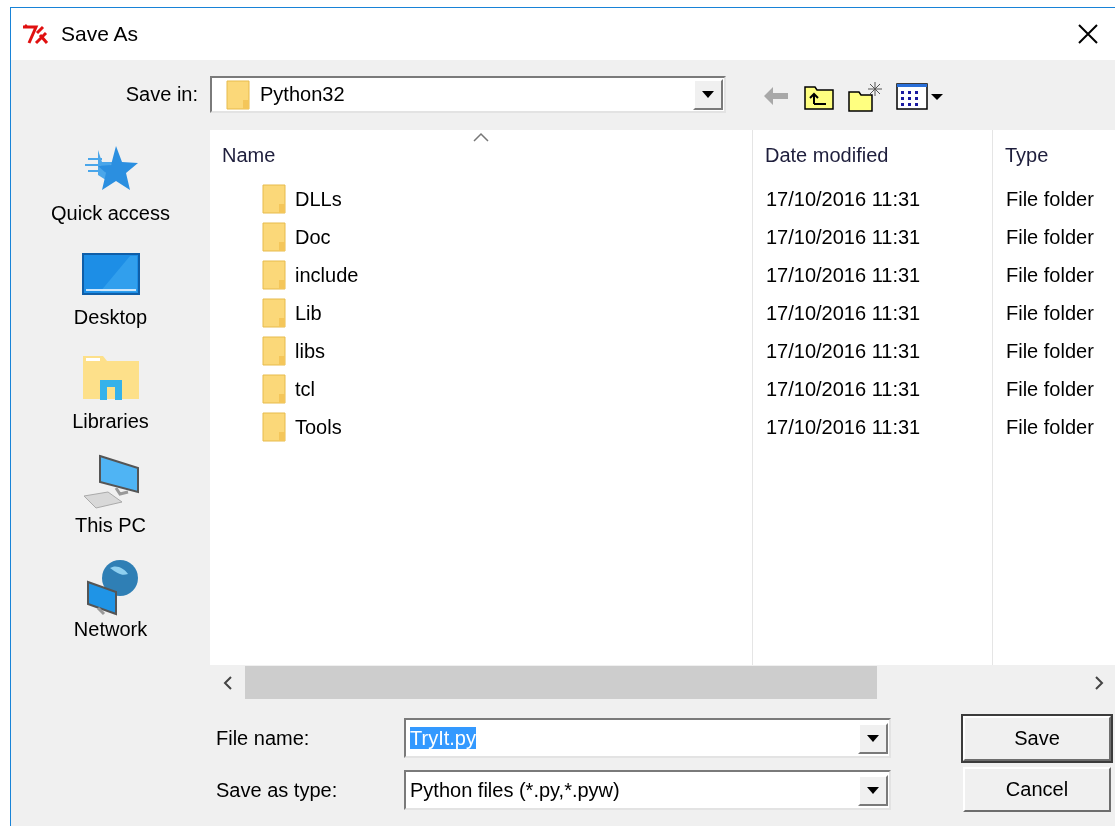 The width and height of the screenshot is (1115, 826). What do you see at coordinates (110, 421) in the screenshot?
I see `place-label: Libraries` at bounding box center [110, 421].